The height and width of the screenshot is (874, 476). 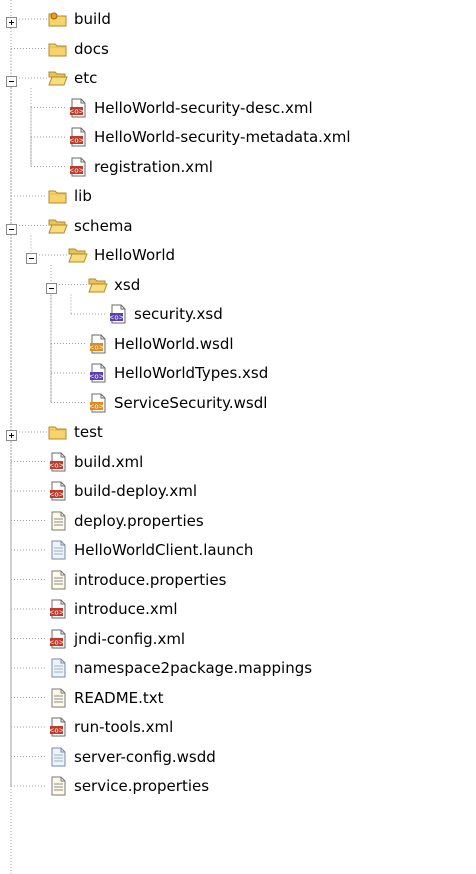 I want to click on tree-item-label: service.properties, so click(x=142, y=786).